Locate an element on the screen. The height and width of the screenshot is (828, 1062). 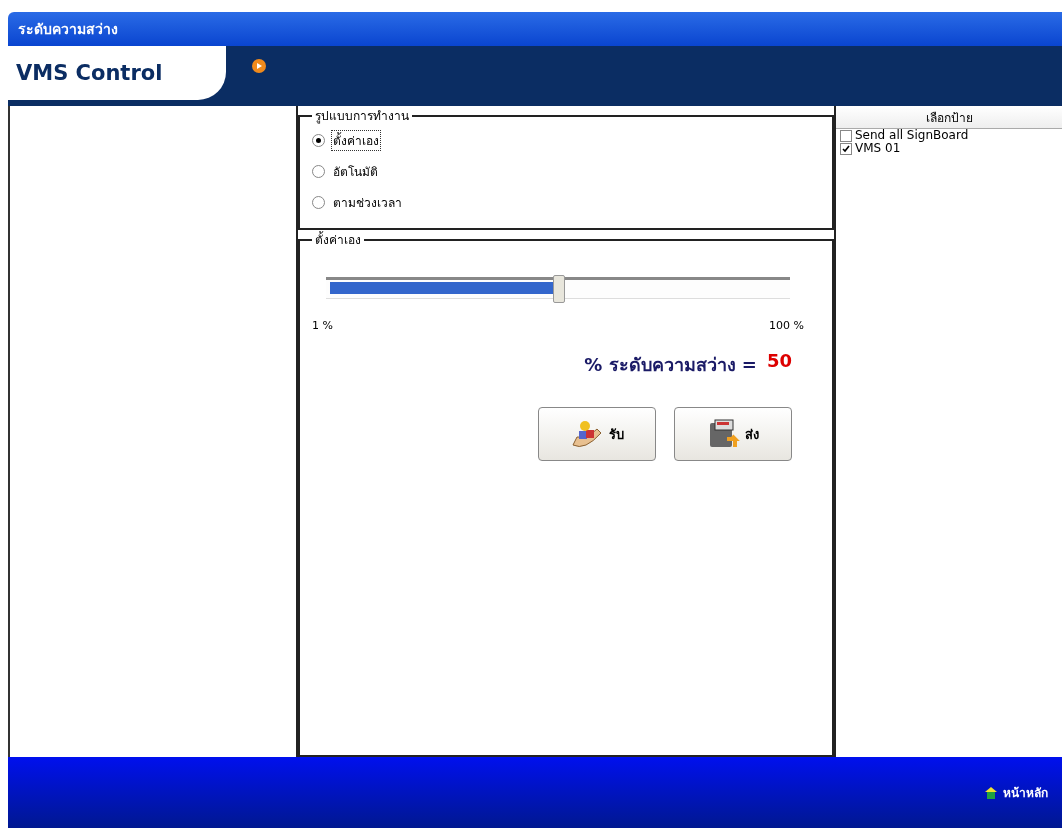
min-label: 1 % is located at coordinates (322, 325).